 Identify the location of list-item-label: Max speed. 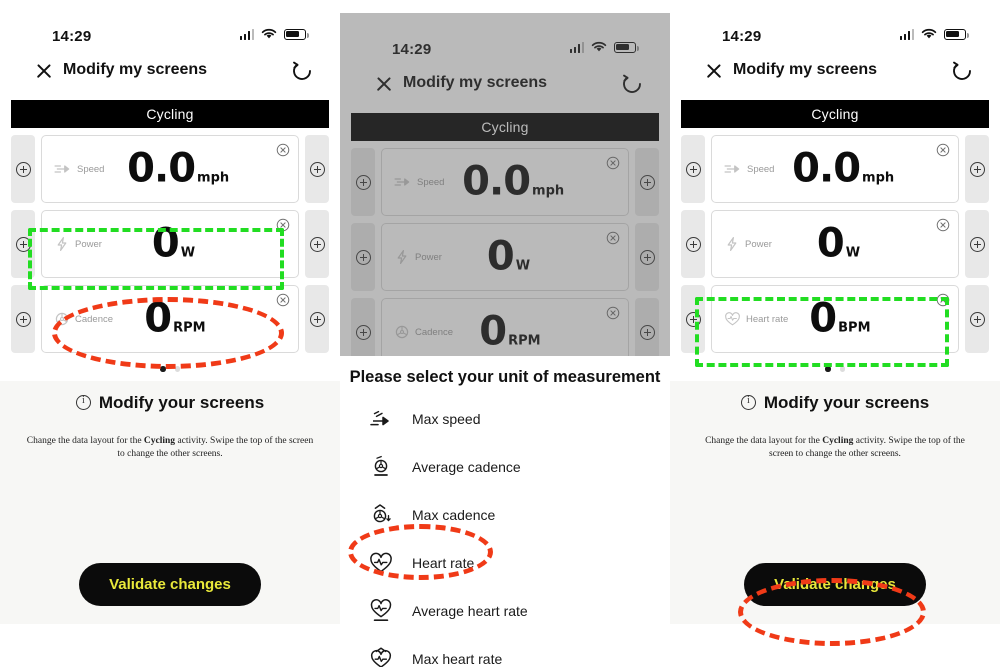
(446, 419).